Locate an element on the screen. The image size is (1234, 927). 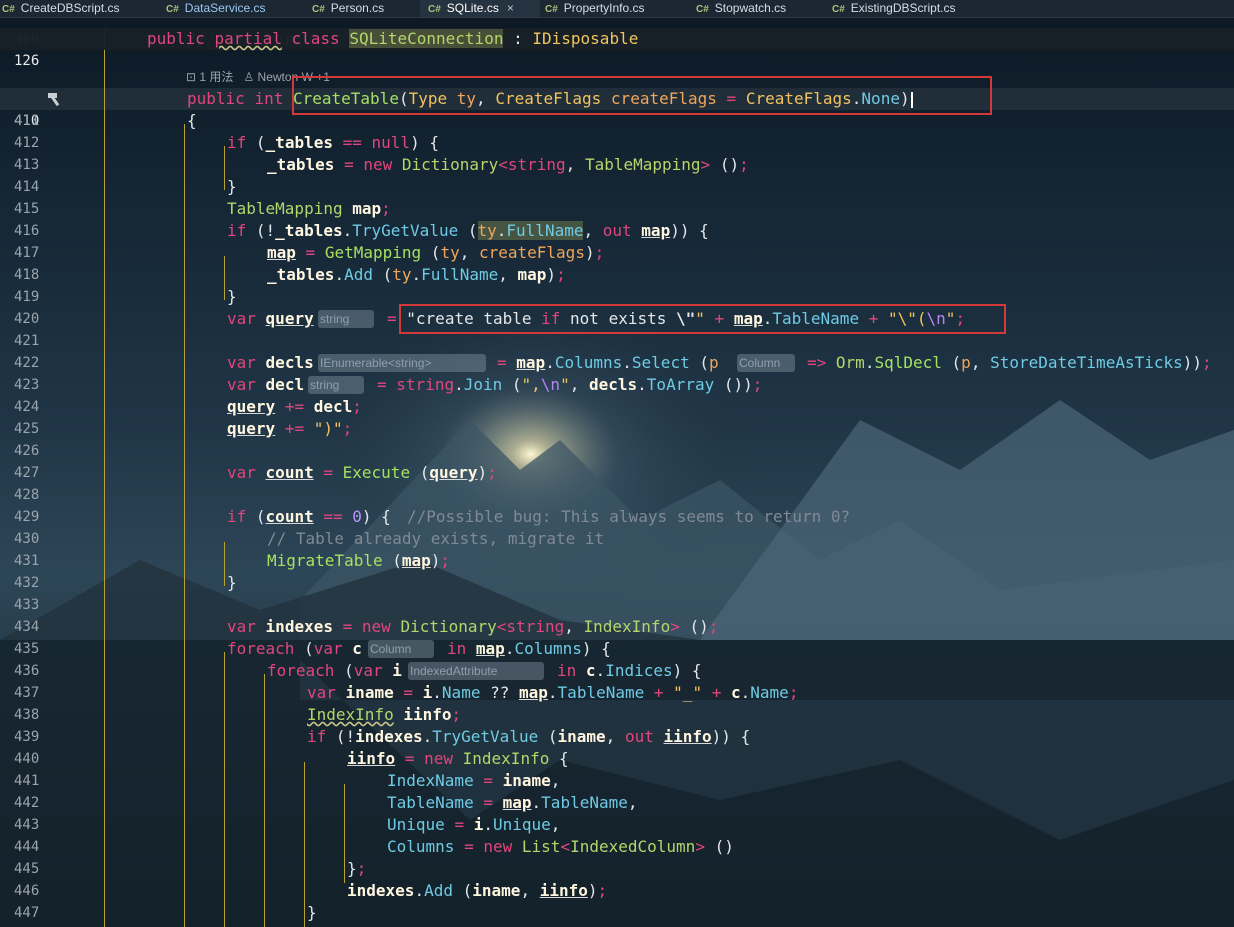
code-row: 428 is located at coordinates (27, 495).